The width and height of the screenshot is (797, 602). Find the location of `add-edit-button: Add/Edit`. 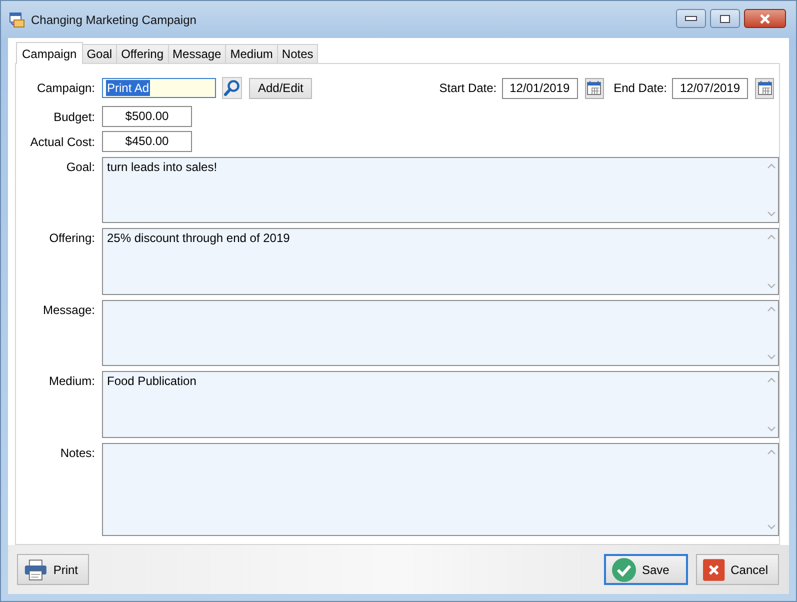

add-edit-button: Add/Edit is located at coordinates (280, 88).